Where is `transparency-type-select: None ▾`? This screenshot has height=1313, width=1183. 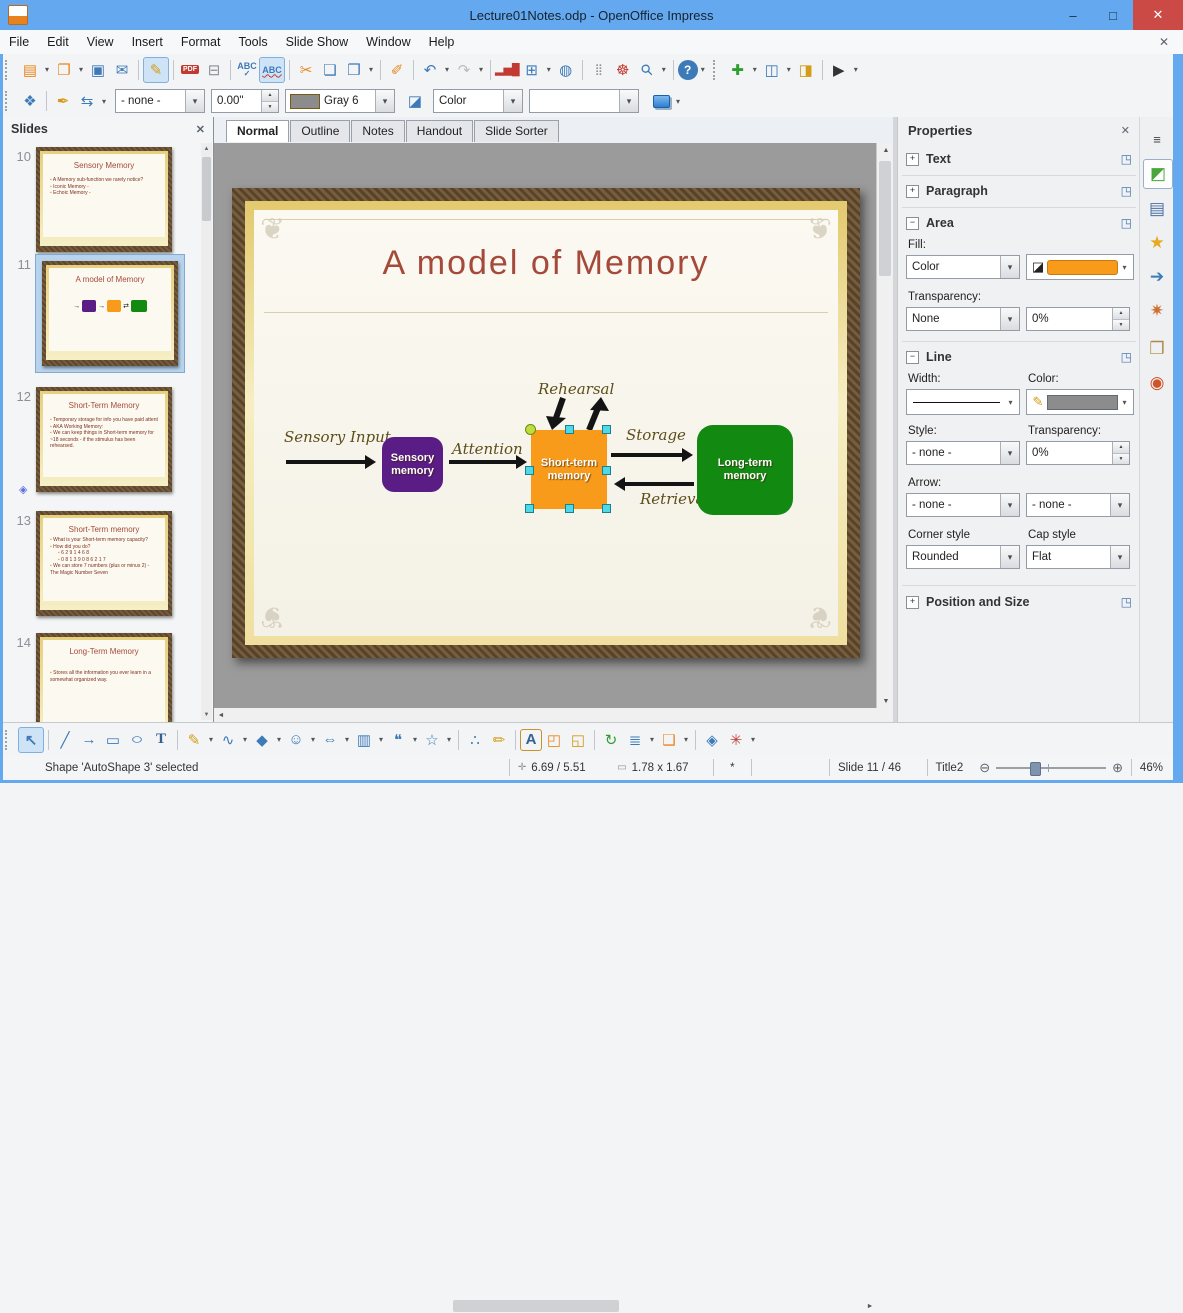
transparency-type-select: None ▾ is located at coordinates (963, 319).